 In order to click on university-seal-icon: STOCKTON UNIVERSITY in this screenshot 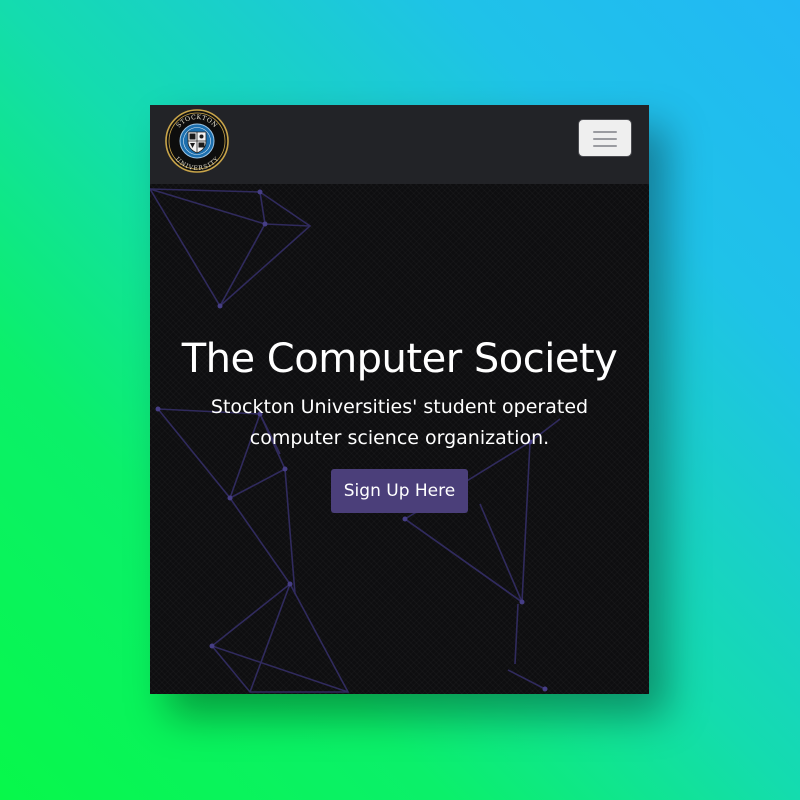, I will do `click(197, 141)`.